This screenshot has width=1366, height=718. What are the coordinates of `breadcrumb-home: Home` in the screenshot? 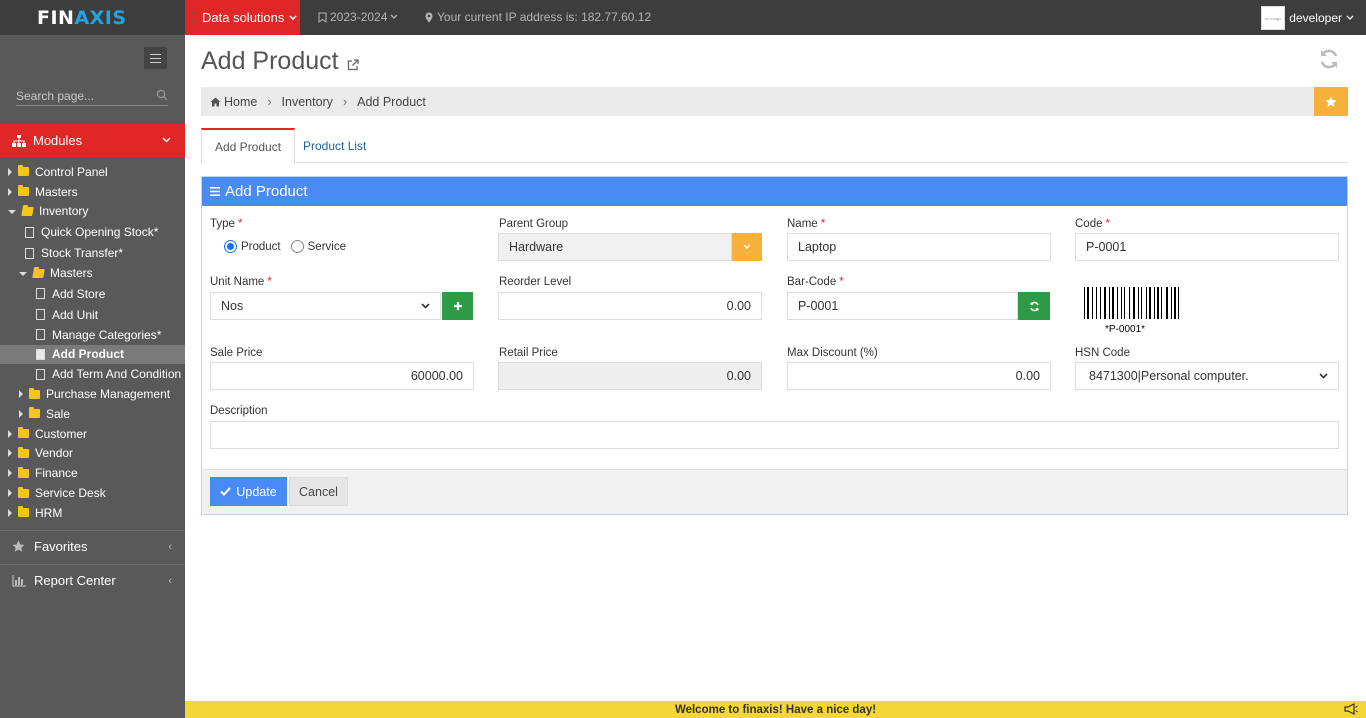 It's located at (233, 102).